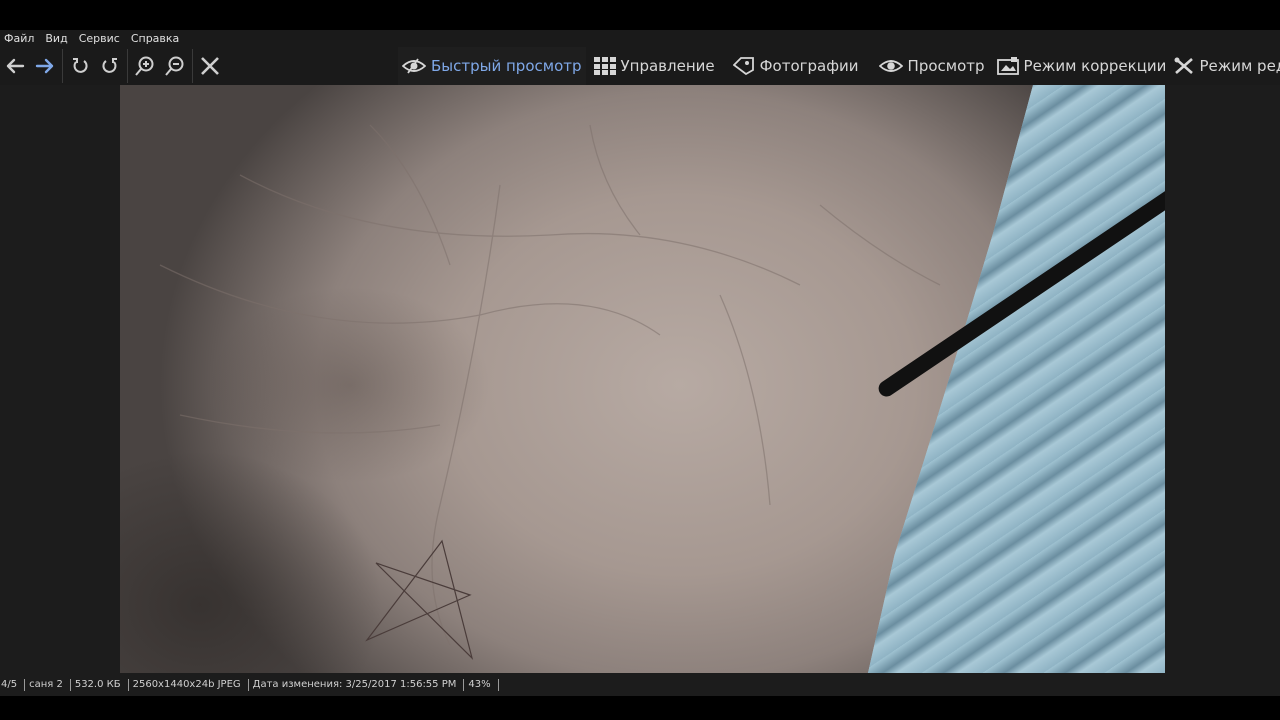 This screenshot has width=1280, height=720. I want to click on zoom-in-icon, so click(144, 66).